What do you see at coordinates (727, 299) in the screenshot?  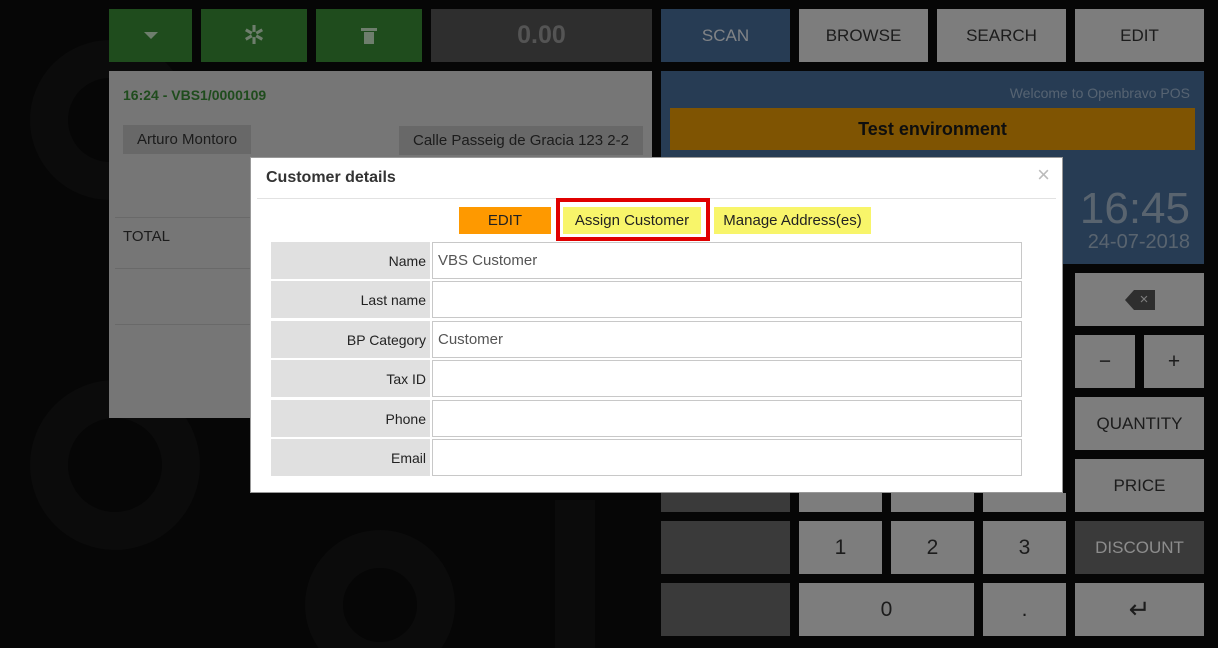 I see `last-name-field` at bounding box center [727, 299].